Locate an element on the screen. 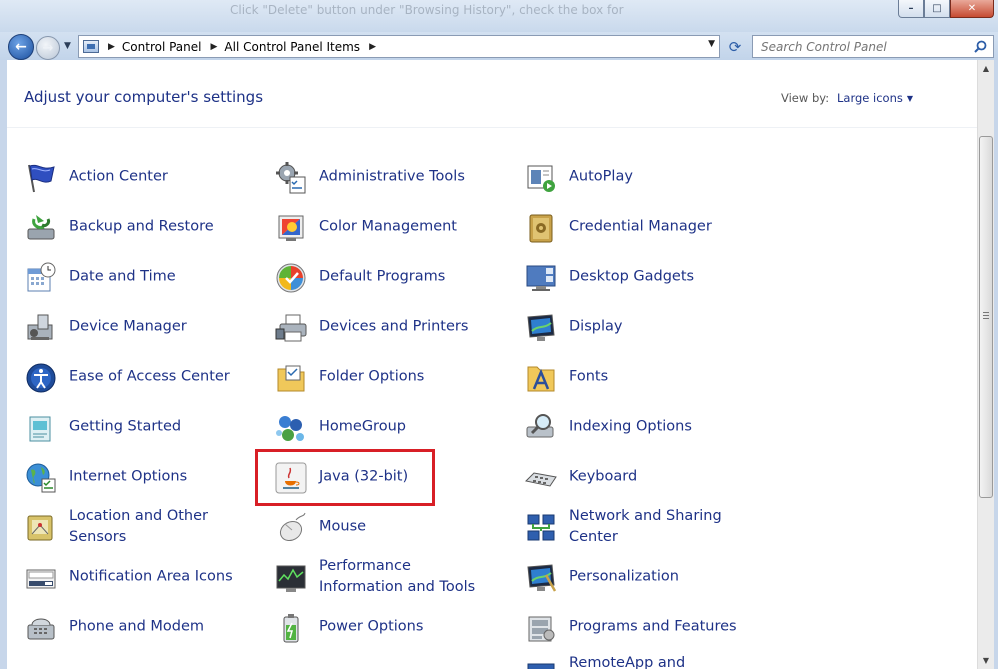  item-location-and-other-sensors: Location and Other Sensors is located at coordinates (129, 527).